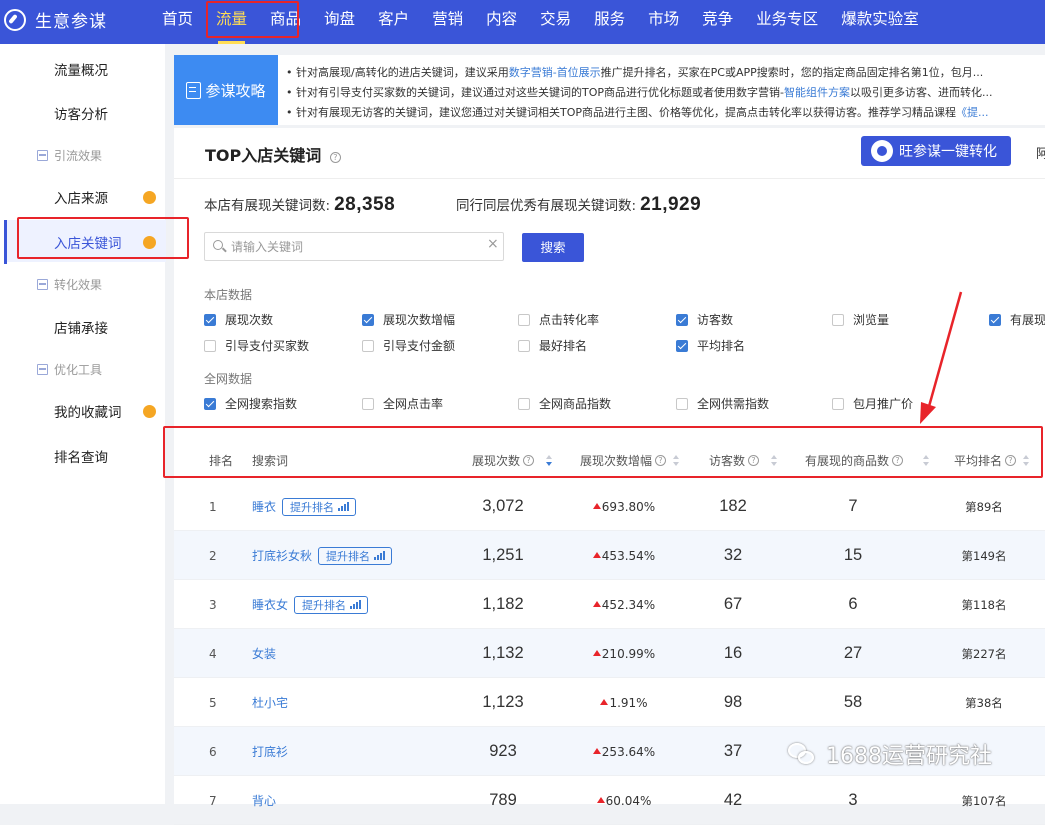 The width and height of the screenshot is (1045, 825). I want to click on goods-cell: 15, so click(853, 555).